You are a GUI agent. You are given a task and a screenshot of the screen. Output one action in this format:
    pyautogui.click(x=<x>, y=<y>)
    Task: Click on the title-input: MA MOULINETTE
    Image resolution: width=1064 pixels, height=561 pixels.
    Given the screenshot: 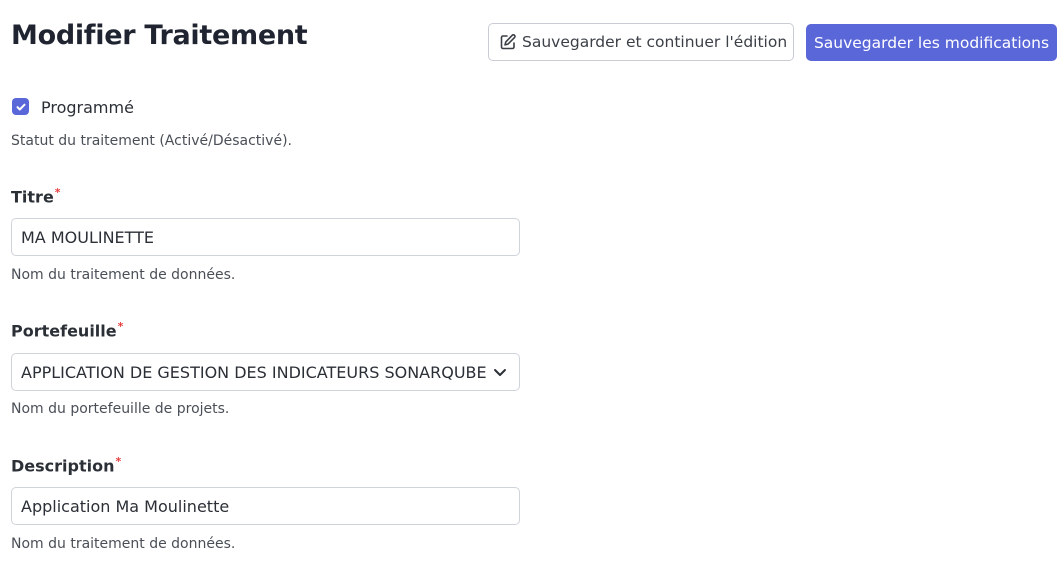 What is the action you would take?
    pyautogui.click(x=265, y=237)
    